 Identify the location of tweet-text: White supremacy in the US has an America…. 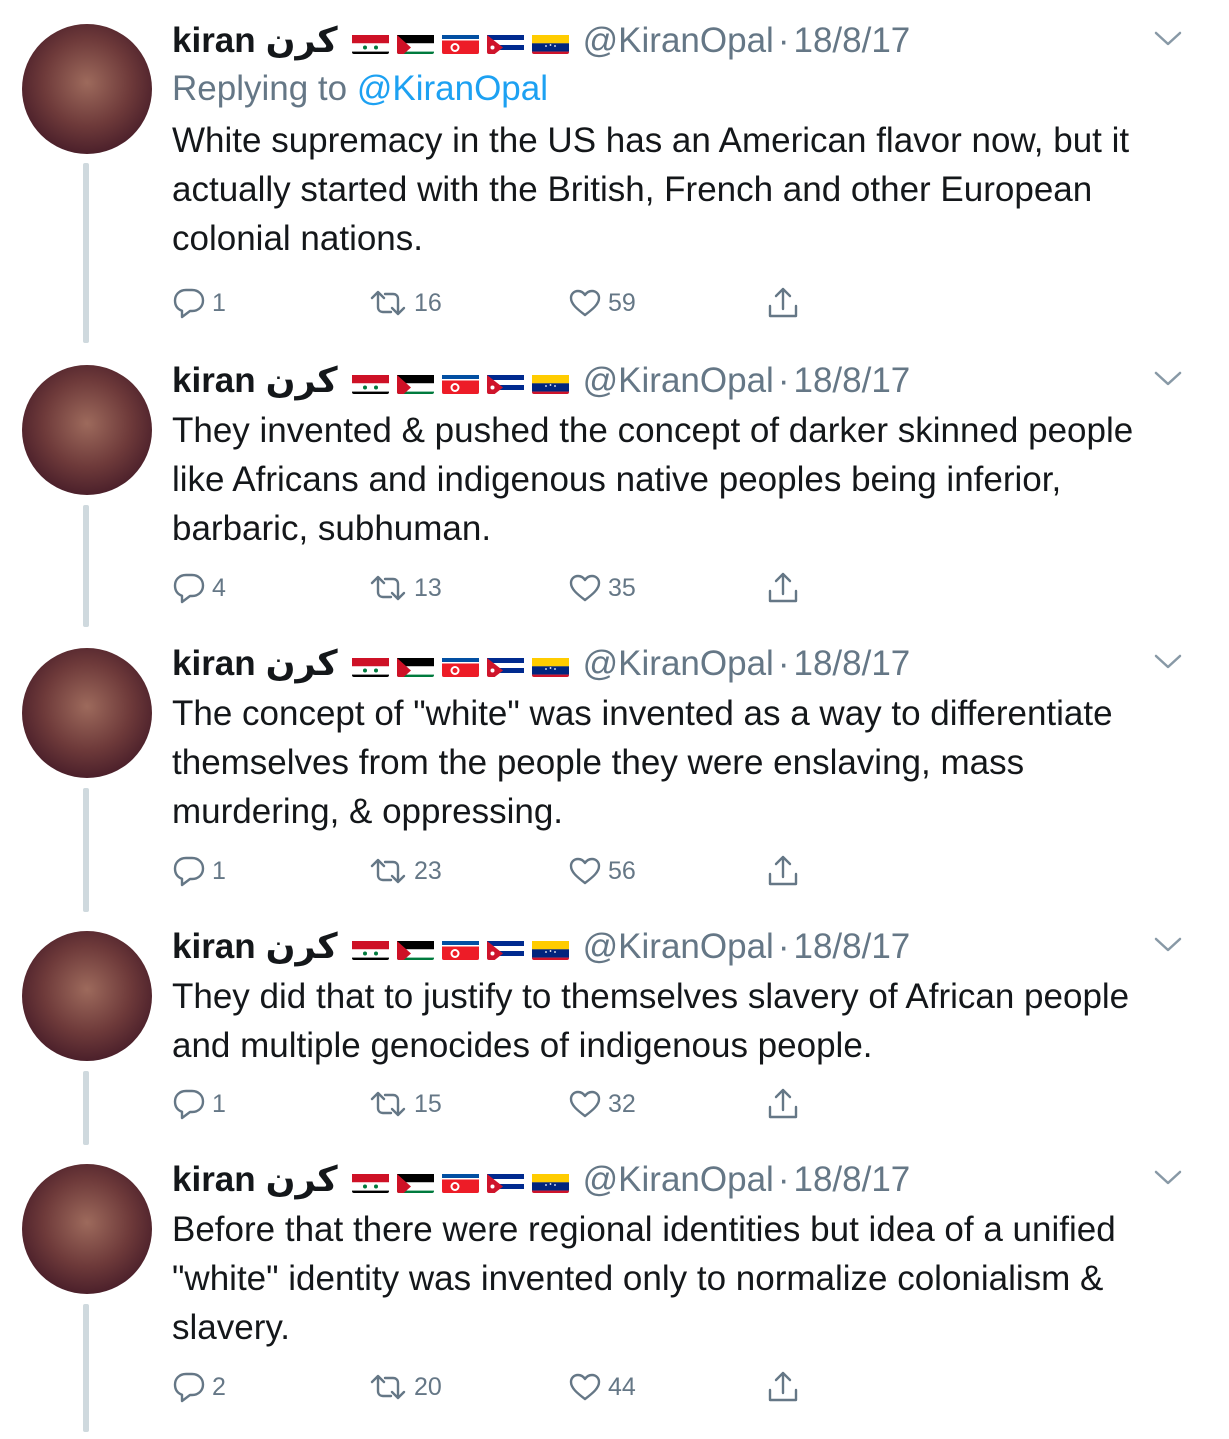
(651, 189).